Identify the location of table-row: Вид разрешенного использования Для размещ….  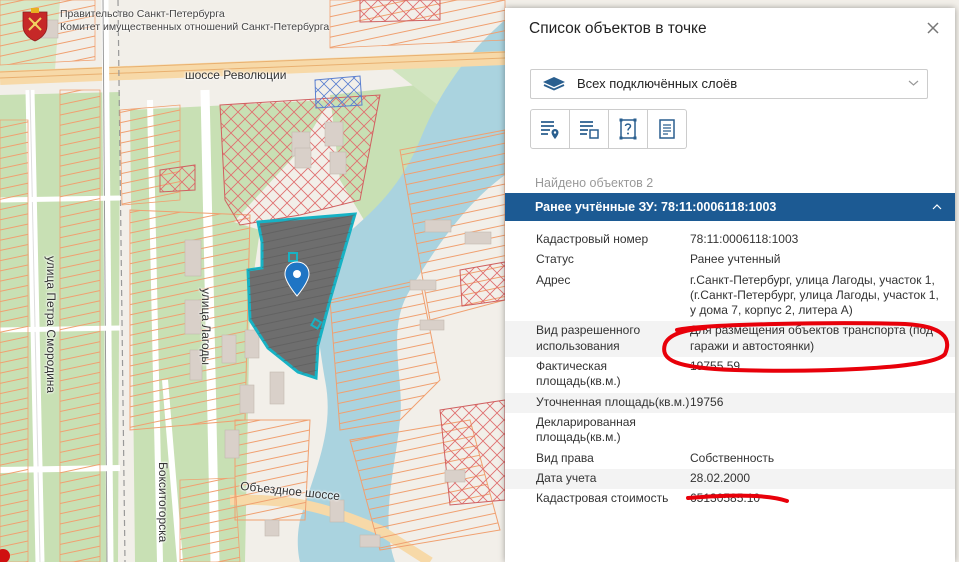
(730, 339).